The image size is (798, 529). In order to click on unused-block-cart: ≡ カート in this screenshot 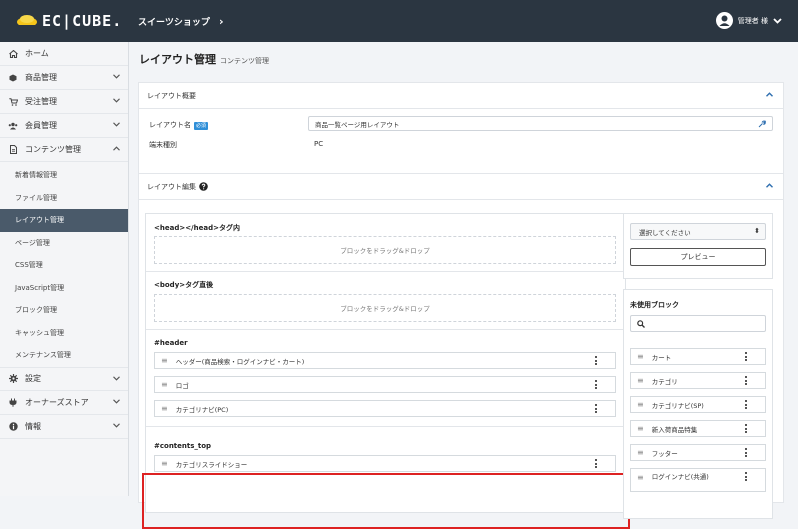, I will do `click(698, 356)`.